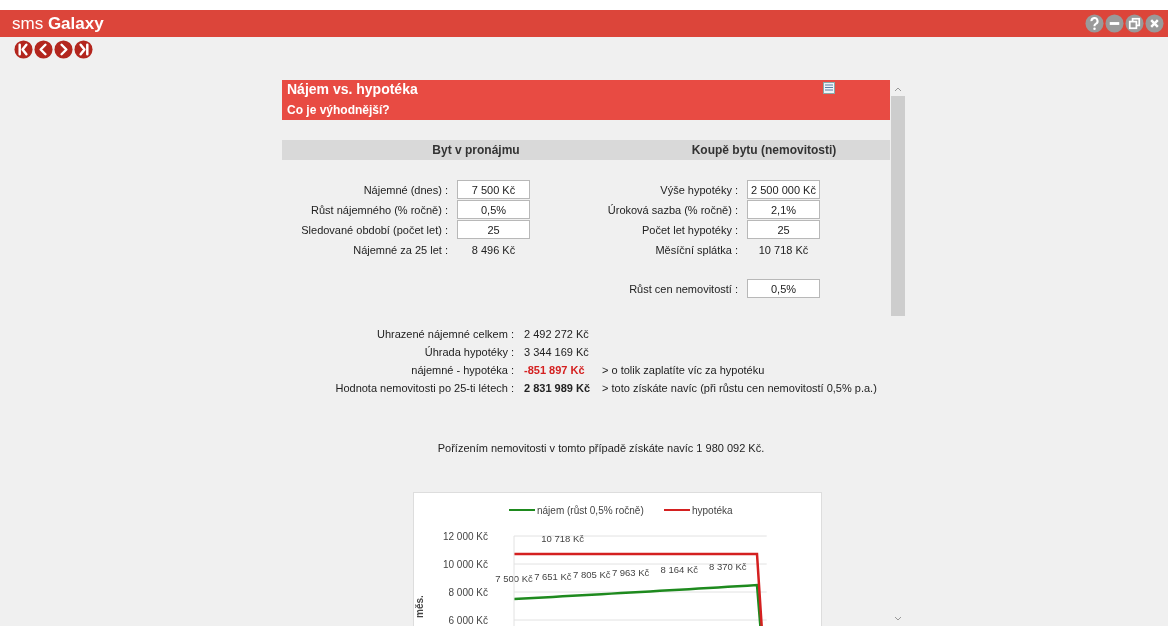  I want to click on app-title: sms Galaxy, so click(58, 23).